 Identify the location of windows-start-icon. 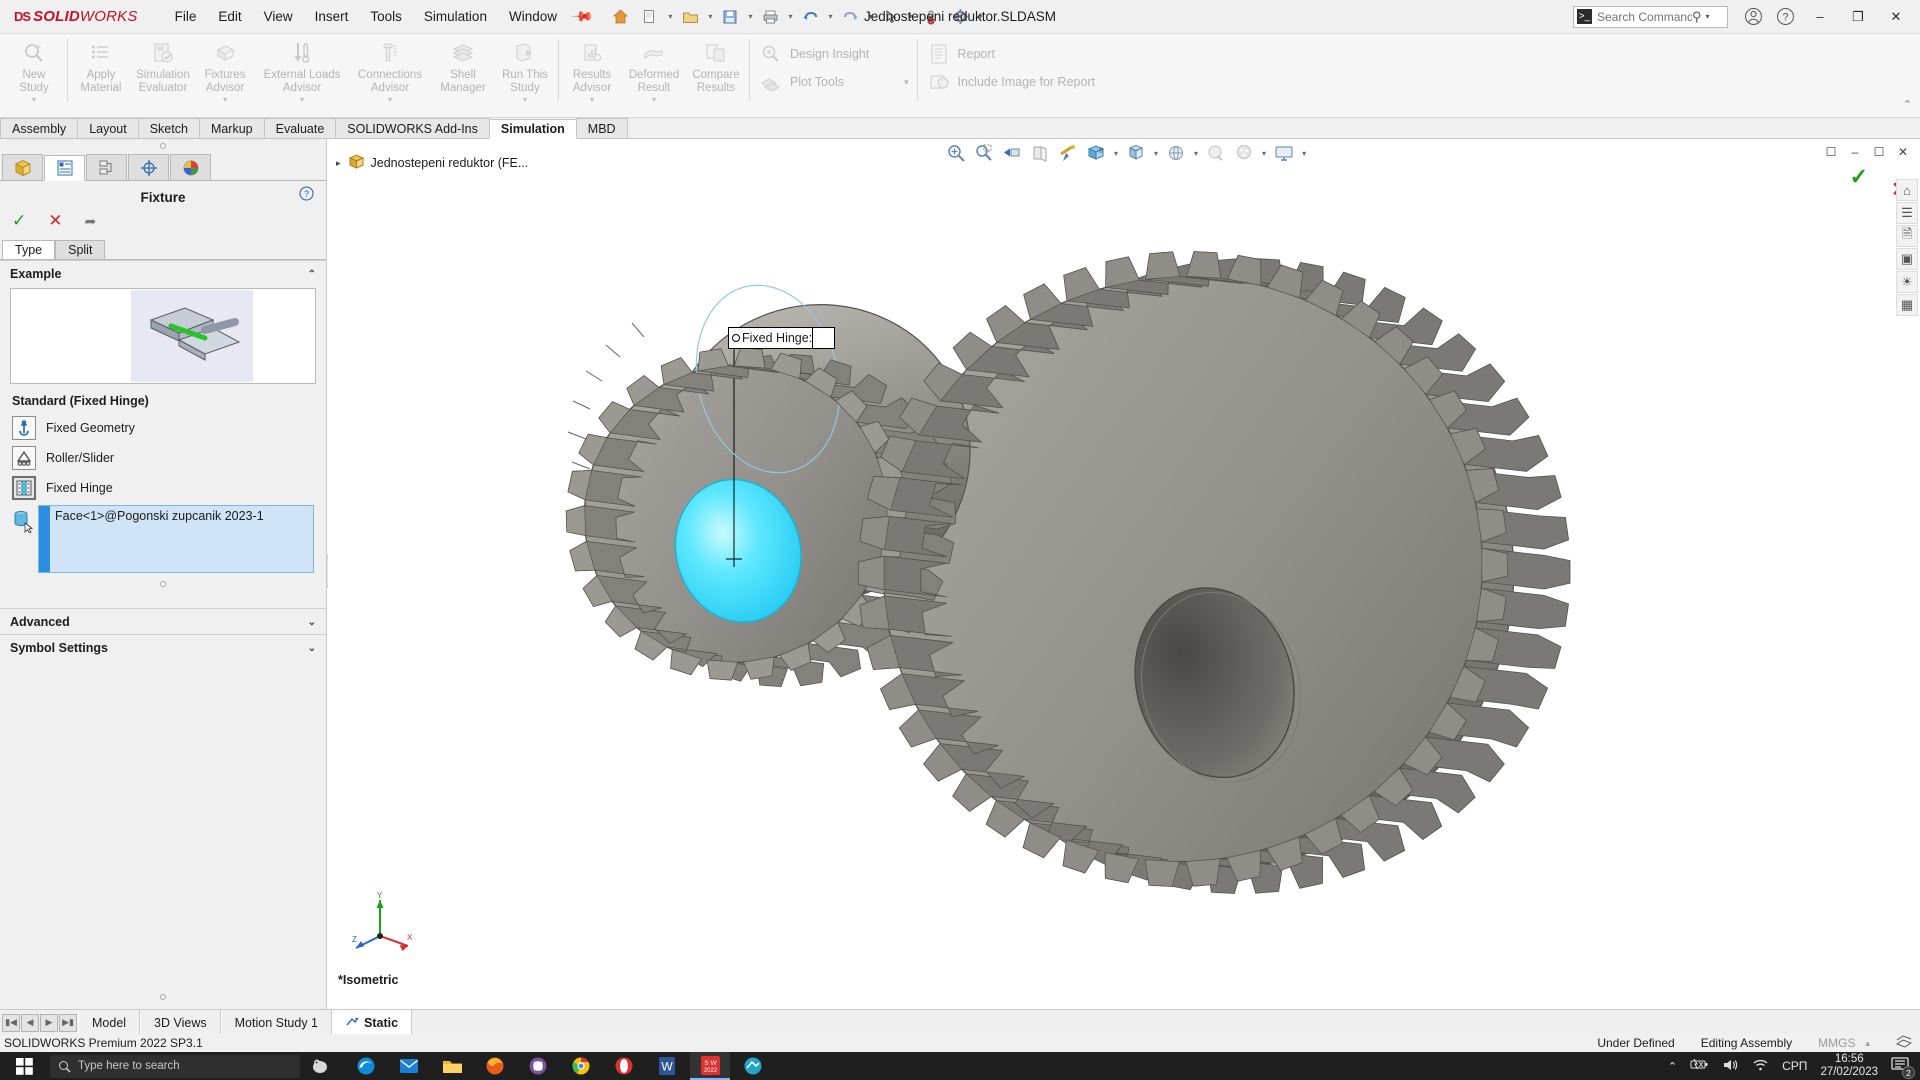
(24, 1066).